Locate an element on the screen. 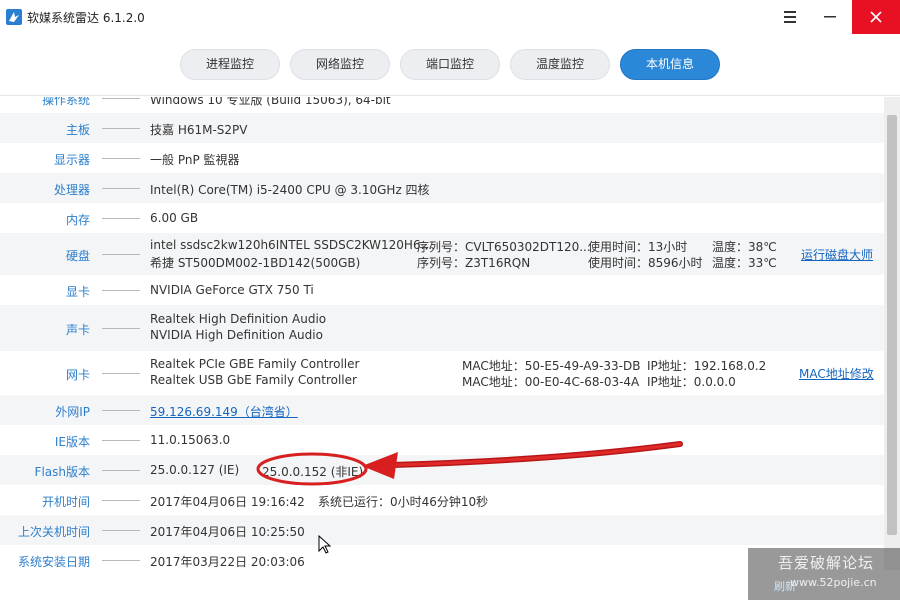  forum-watermark: 吾爱破解论坛 刷新 www.52pojie.cn is located at coordinates (824, 574).